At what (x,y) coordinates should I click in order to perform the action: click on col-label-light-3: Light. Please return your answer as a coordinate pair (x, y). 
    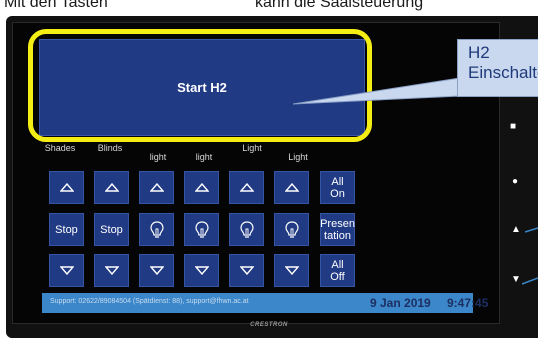
    Looking at the image, I should click on (252, 148).